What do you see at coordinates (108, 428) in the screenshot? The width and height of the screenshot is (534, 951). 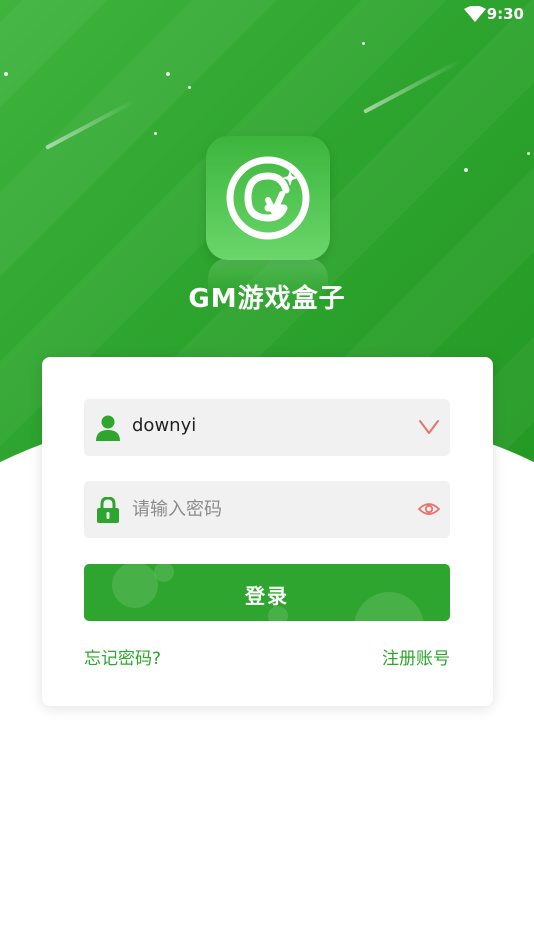 I see `user-icon` at bounding box center [108, 428].